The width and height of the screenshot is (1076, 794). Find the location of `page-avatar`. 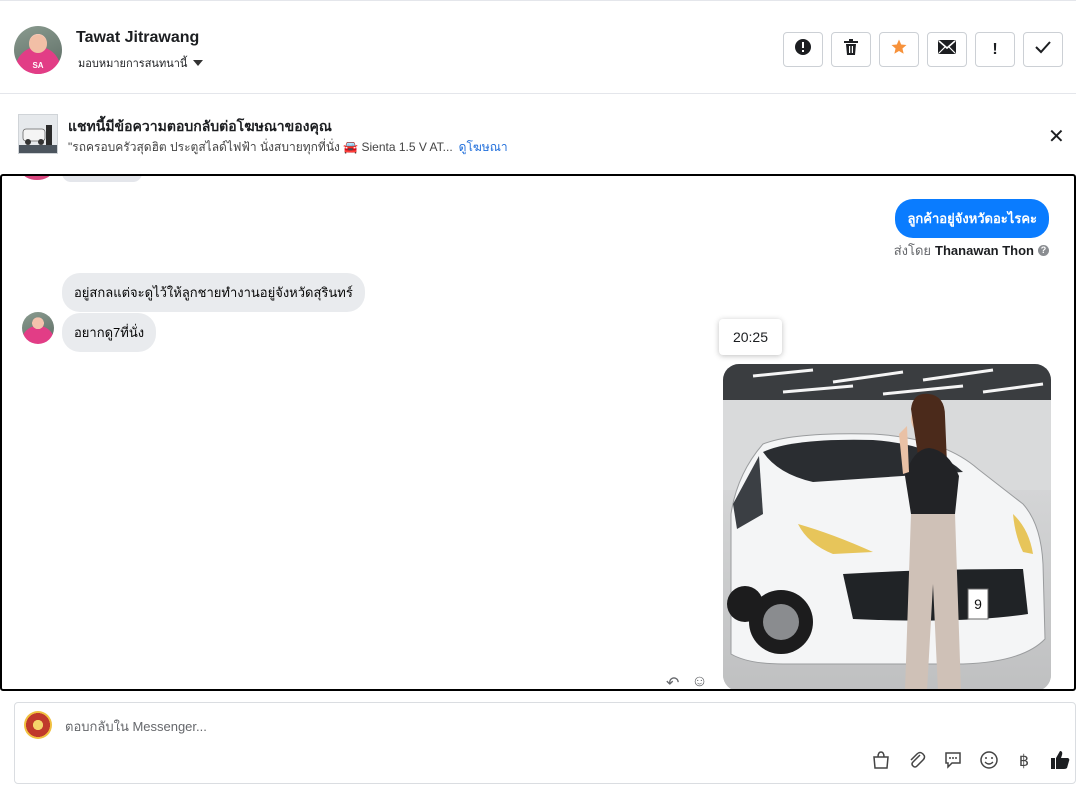

page-avatar is located at coordinates (38, 725).